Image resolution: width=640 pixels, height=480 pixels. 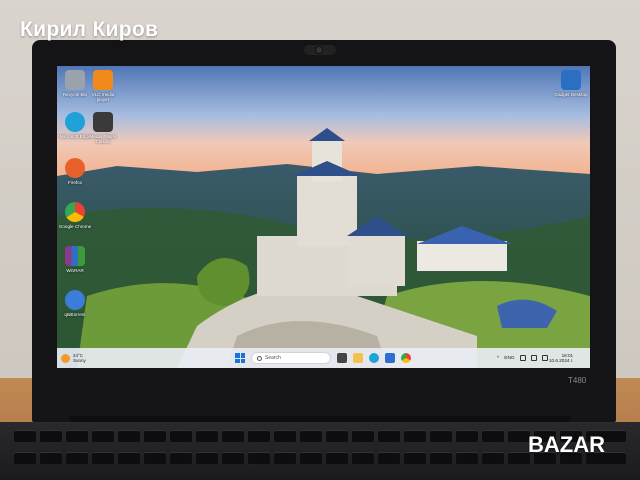 What do you see at coordinates (103, 80) in the screenshot?
I see `vlc-cone-icon` at bounding box center [103, 80].